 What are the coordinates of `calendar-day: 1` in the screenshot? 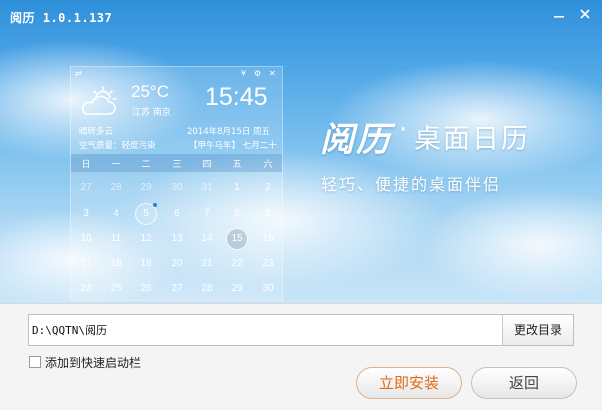 It's located at (237, 187).